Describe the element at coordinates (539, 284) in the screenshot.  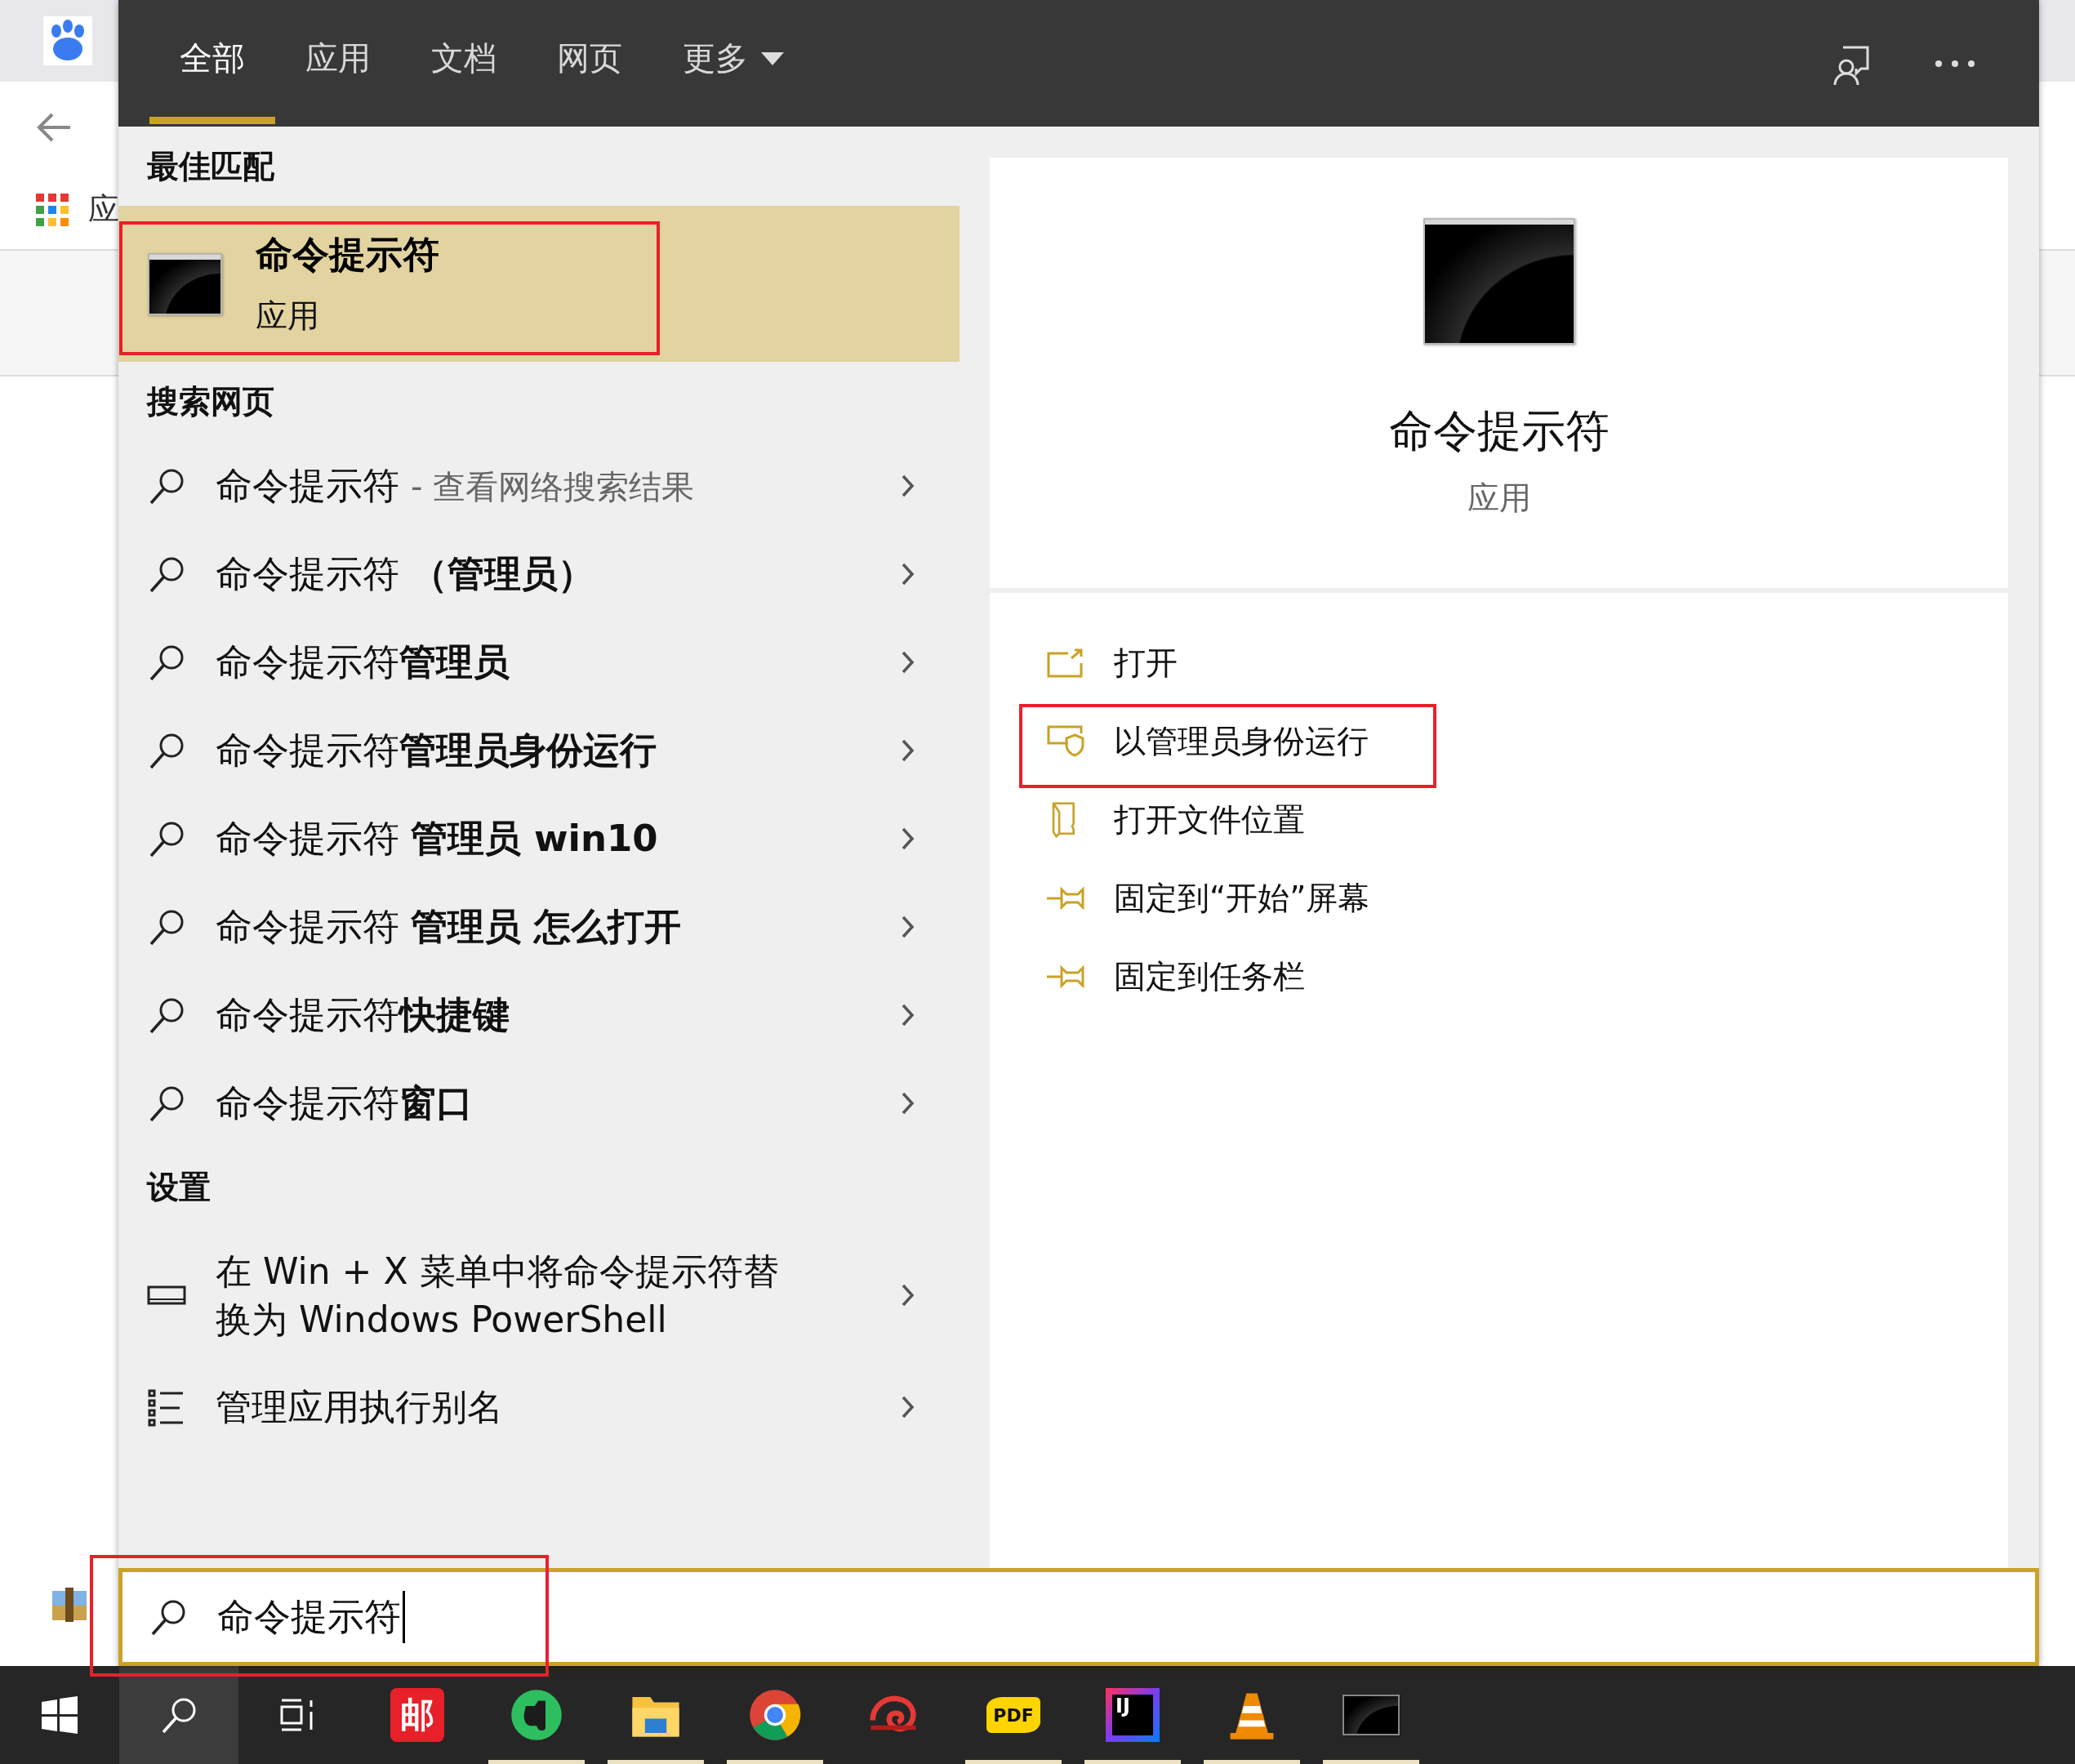
I see `best-match-result: 命令提示符 应用` at that location.